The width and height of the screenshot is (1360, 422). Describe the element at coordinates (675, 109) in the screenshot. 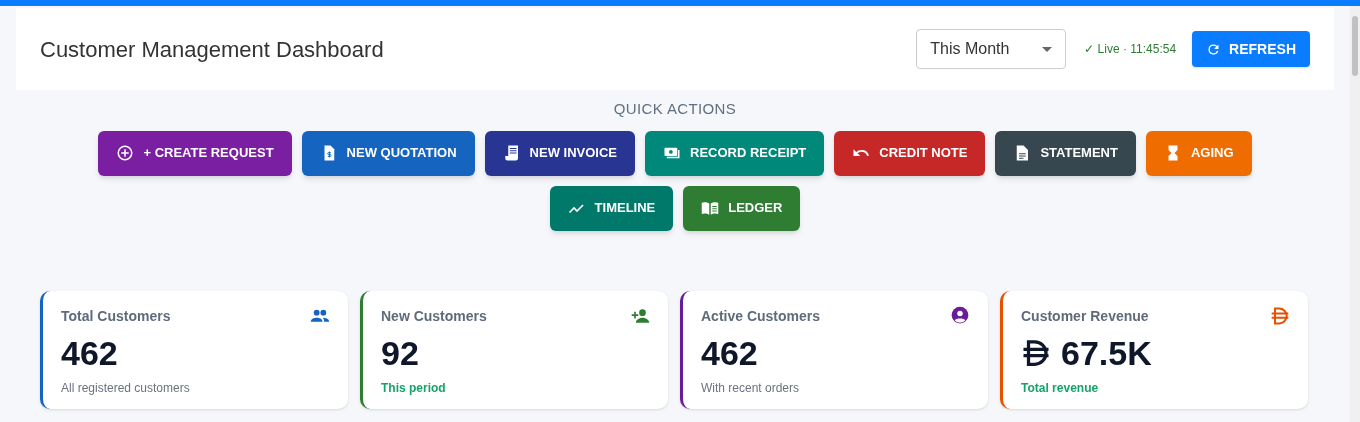

I see `section-title: QUICK ACTIONS` at that location.